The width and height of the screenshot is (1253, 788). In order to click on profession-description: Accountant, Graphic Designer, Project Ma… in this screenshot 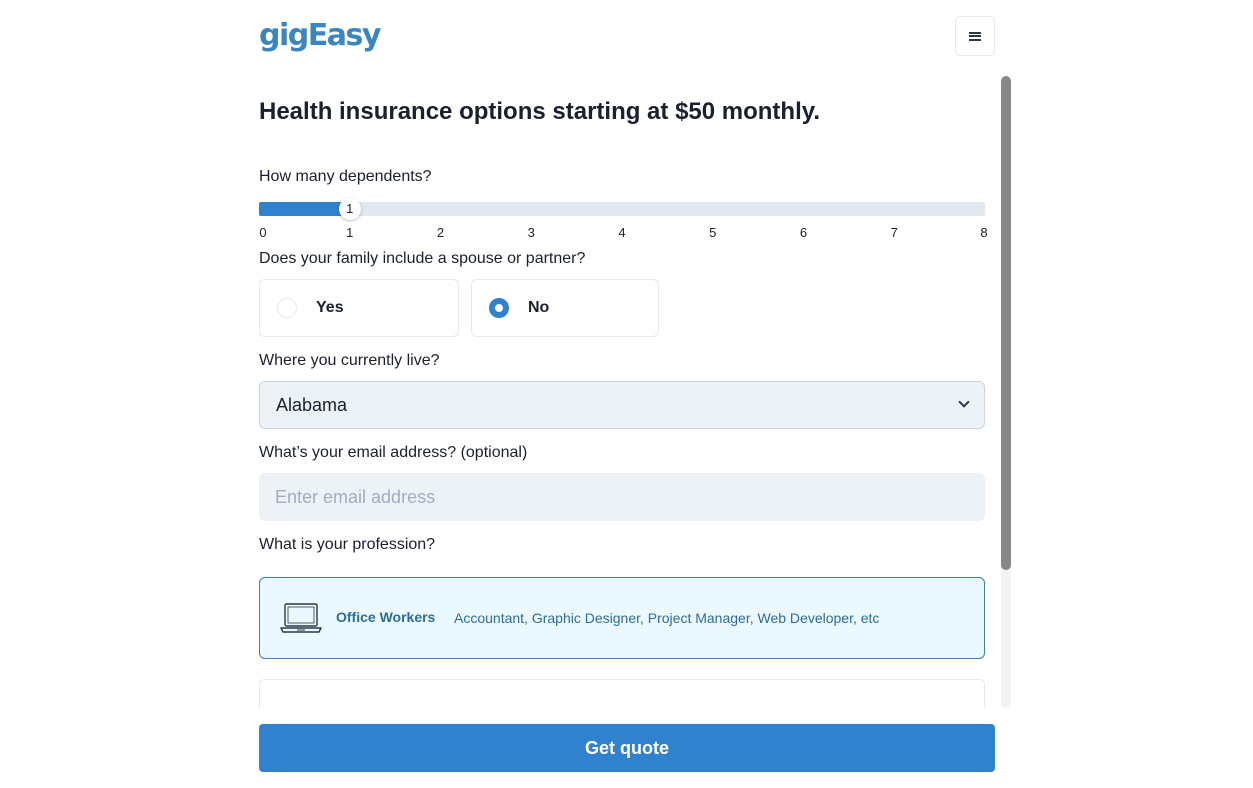, I will do `click(667, 618)`.